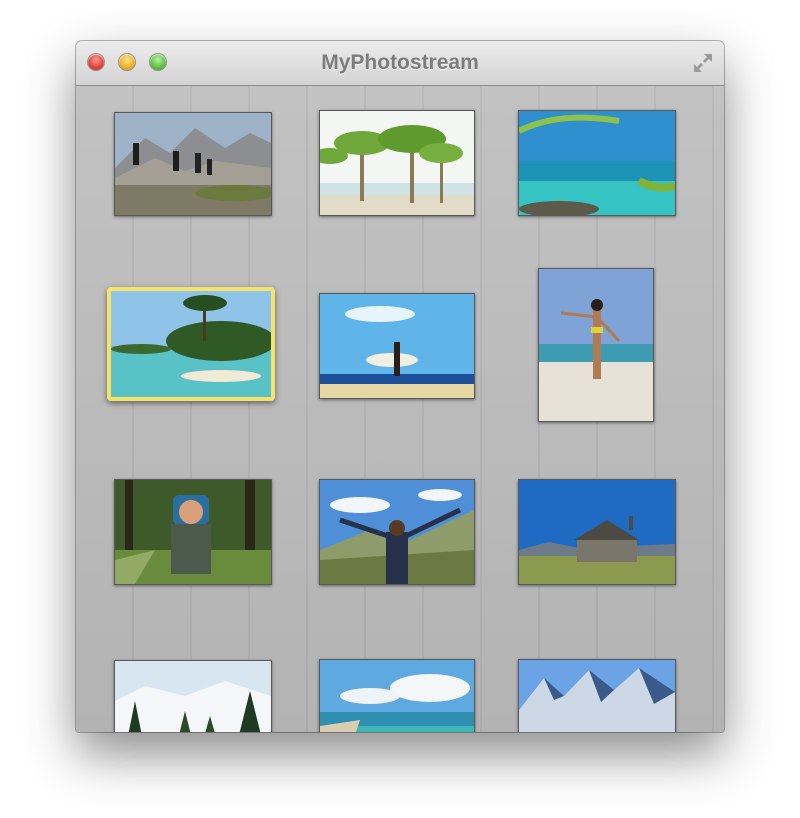 Image resolution: width=800 pixels, height=818 pixels. I want to click on title-bar: MyPhotostream, so click(400, 63).